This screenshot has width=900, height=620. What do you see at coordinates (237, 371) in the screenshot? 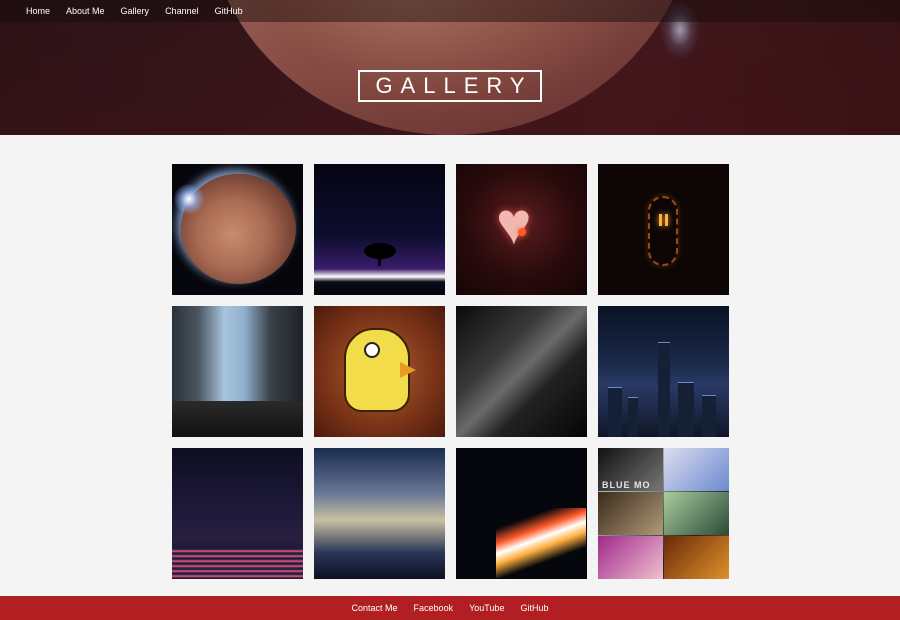
I see `gallery-item-city-street` at bounding box center [237, 371].